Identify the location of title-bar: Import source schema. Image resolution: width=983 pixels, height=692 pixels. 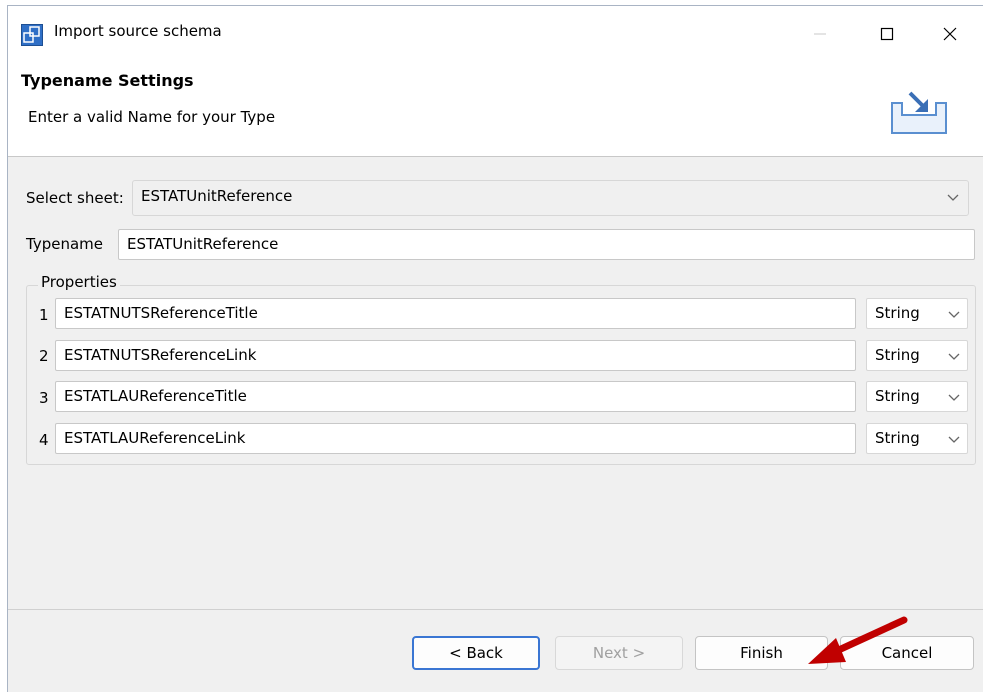
(495, 31).